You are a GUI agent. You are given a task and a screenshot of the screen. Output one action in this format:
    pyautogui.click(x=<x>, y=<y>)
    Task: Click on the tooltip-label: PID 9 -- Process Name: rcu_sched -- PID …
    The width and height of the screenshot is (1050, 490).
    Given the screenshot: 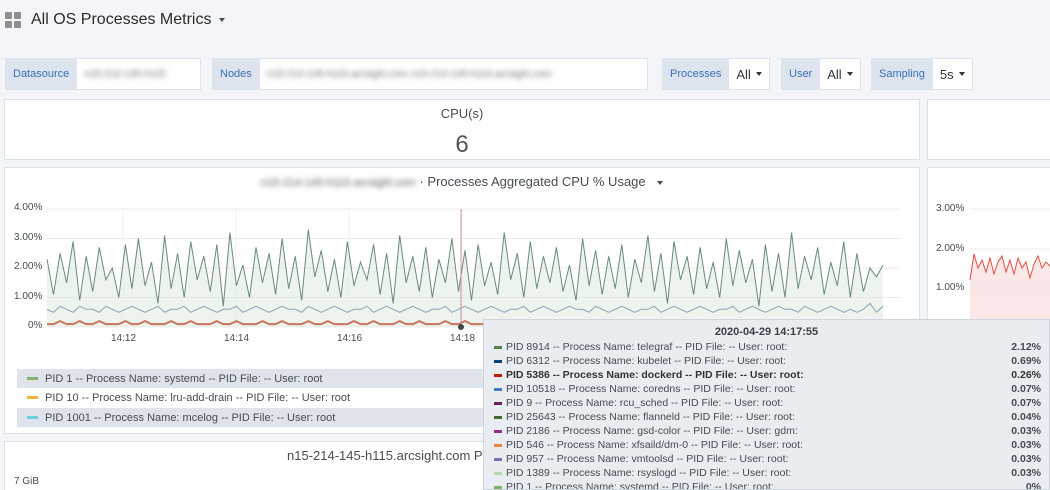 What is the action you would take?
    pyautogui.click(x=645, y=403)
    